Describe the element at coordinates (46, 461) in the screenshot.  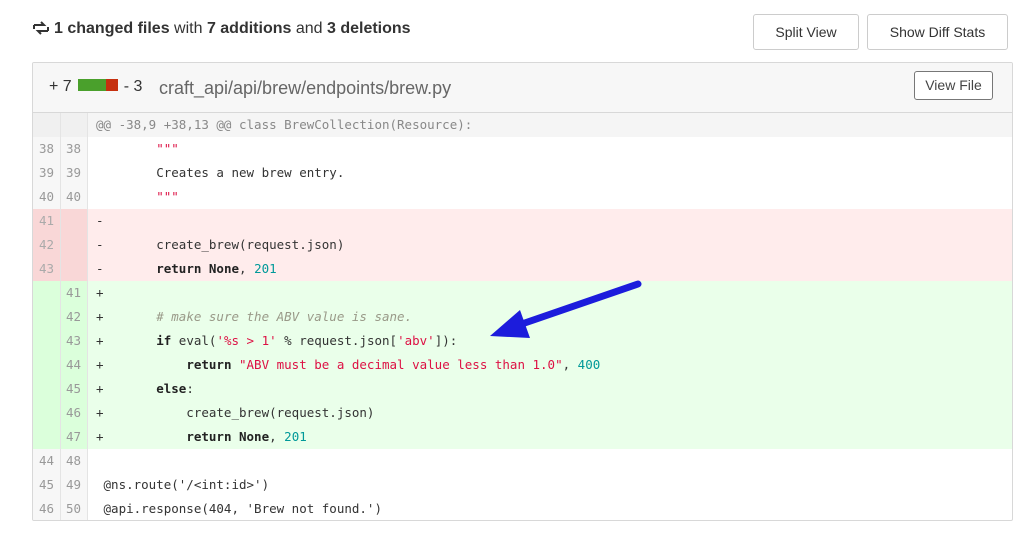
I see `old-line-number: 44` at that location.